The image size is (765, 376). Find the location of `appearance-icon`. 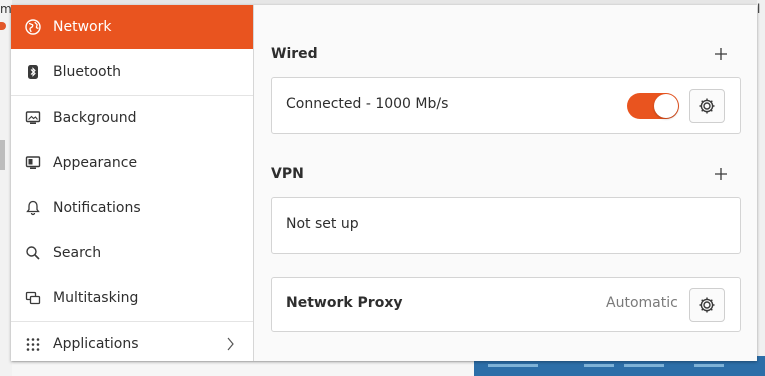

appearance-icon is located at coordinates (33, 163).